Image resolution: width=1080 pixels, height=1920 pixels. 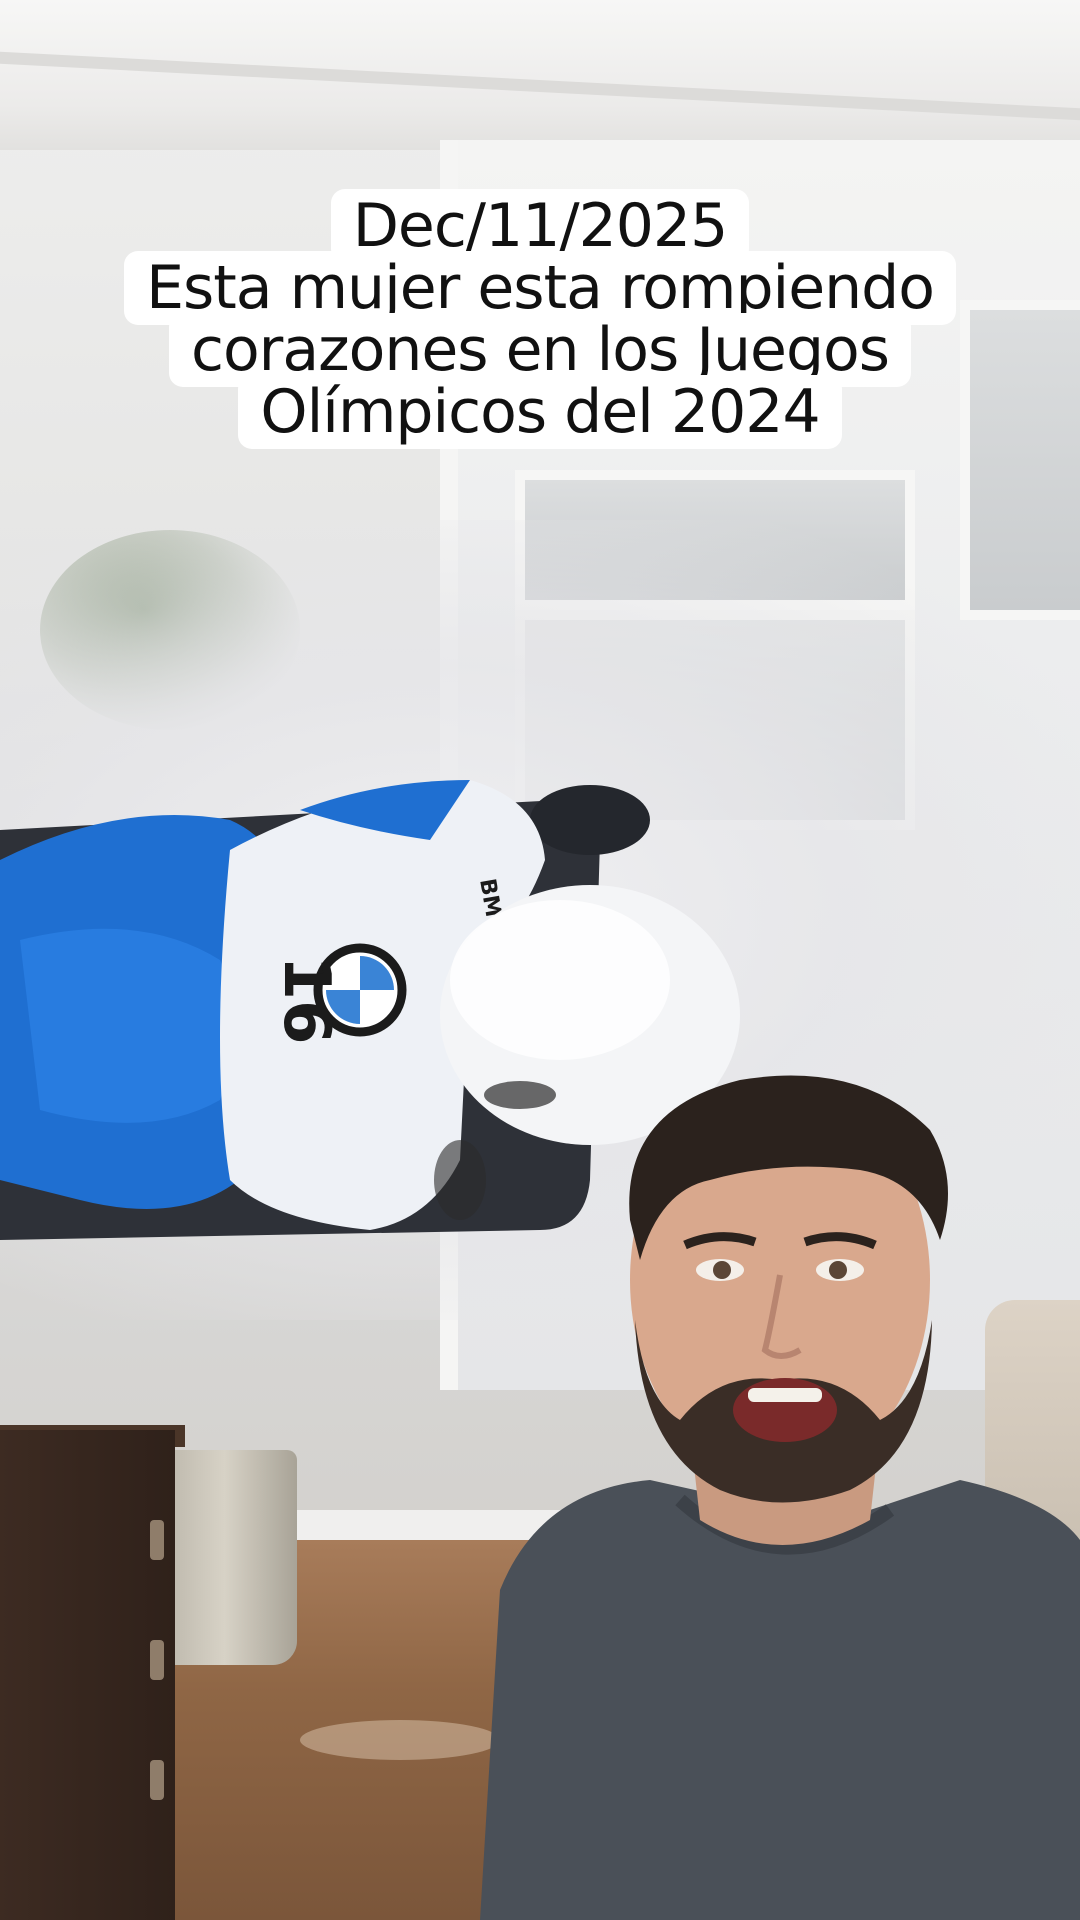 I want to click on suit-number: 16, so click(x=306, y=999).